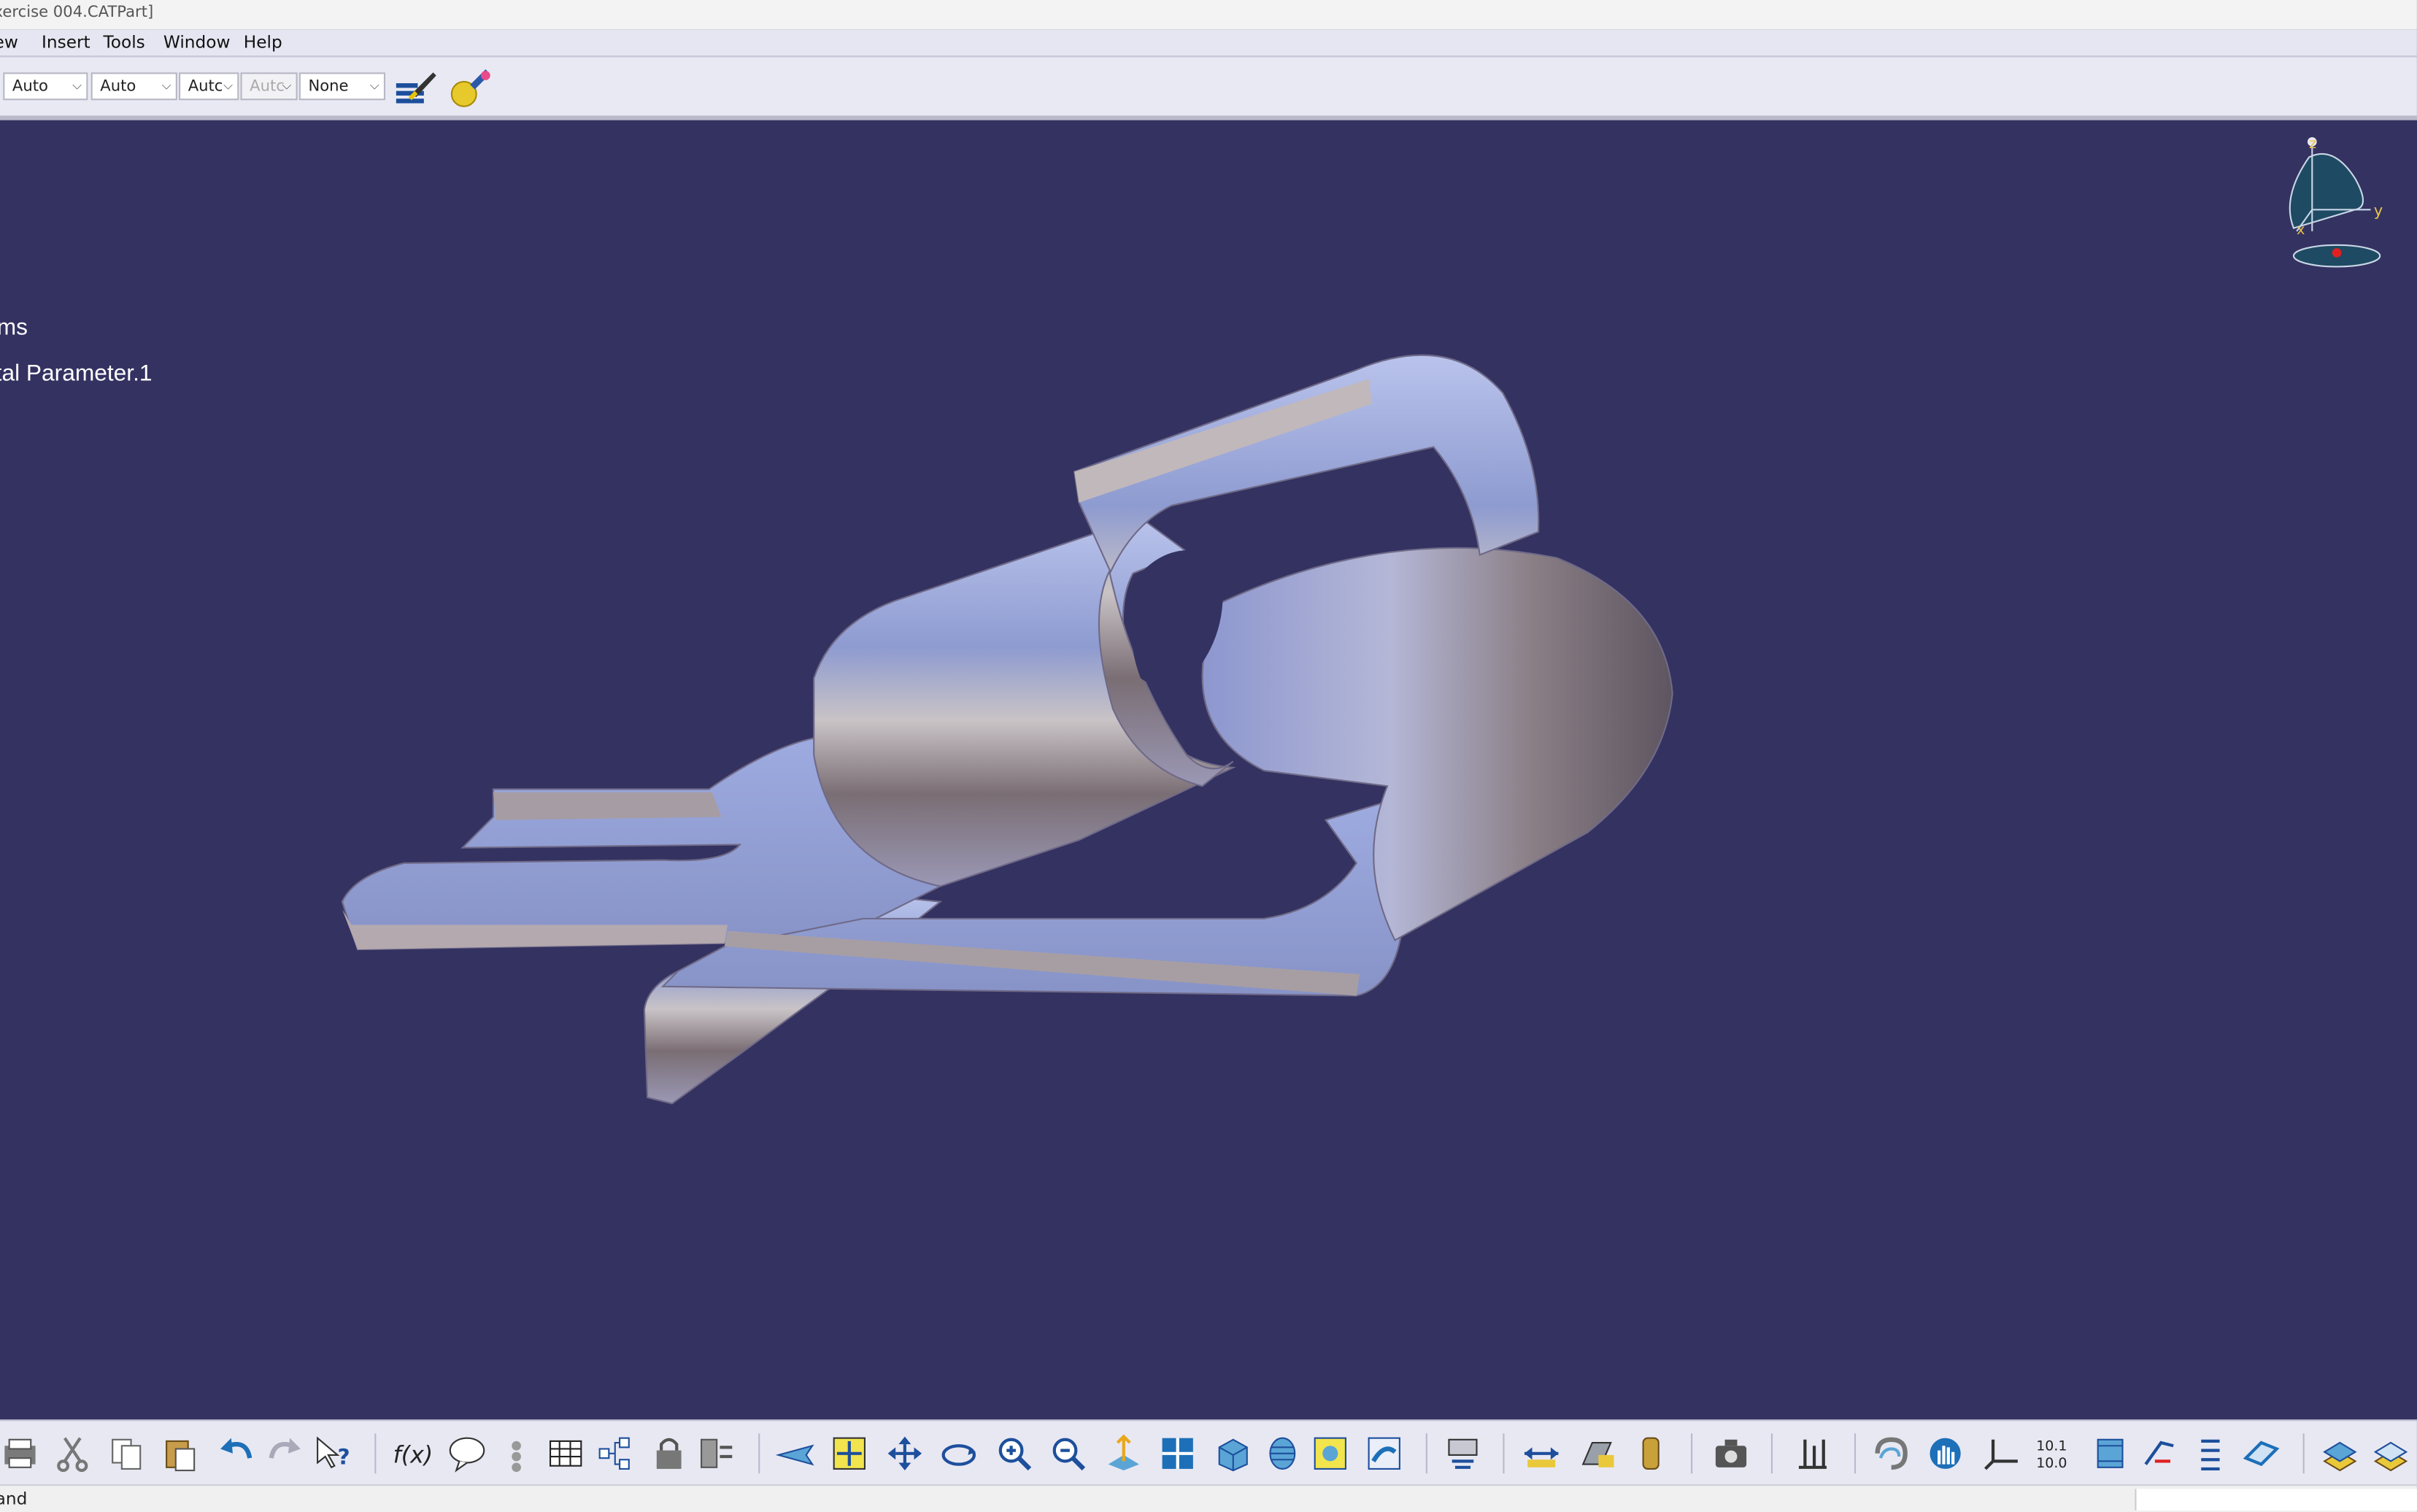 This screenshot has height=1512, width=2417. I want to click on iso-view-icon, so click(1233, 1453).